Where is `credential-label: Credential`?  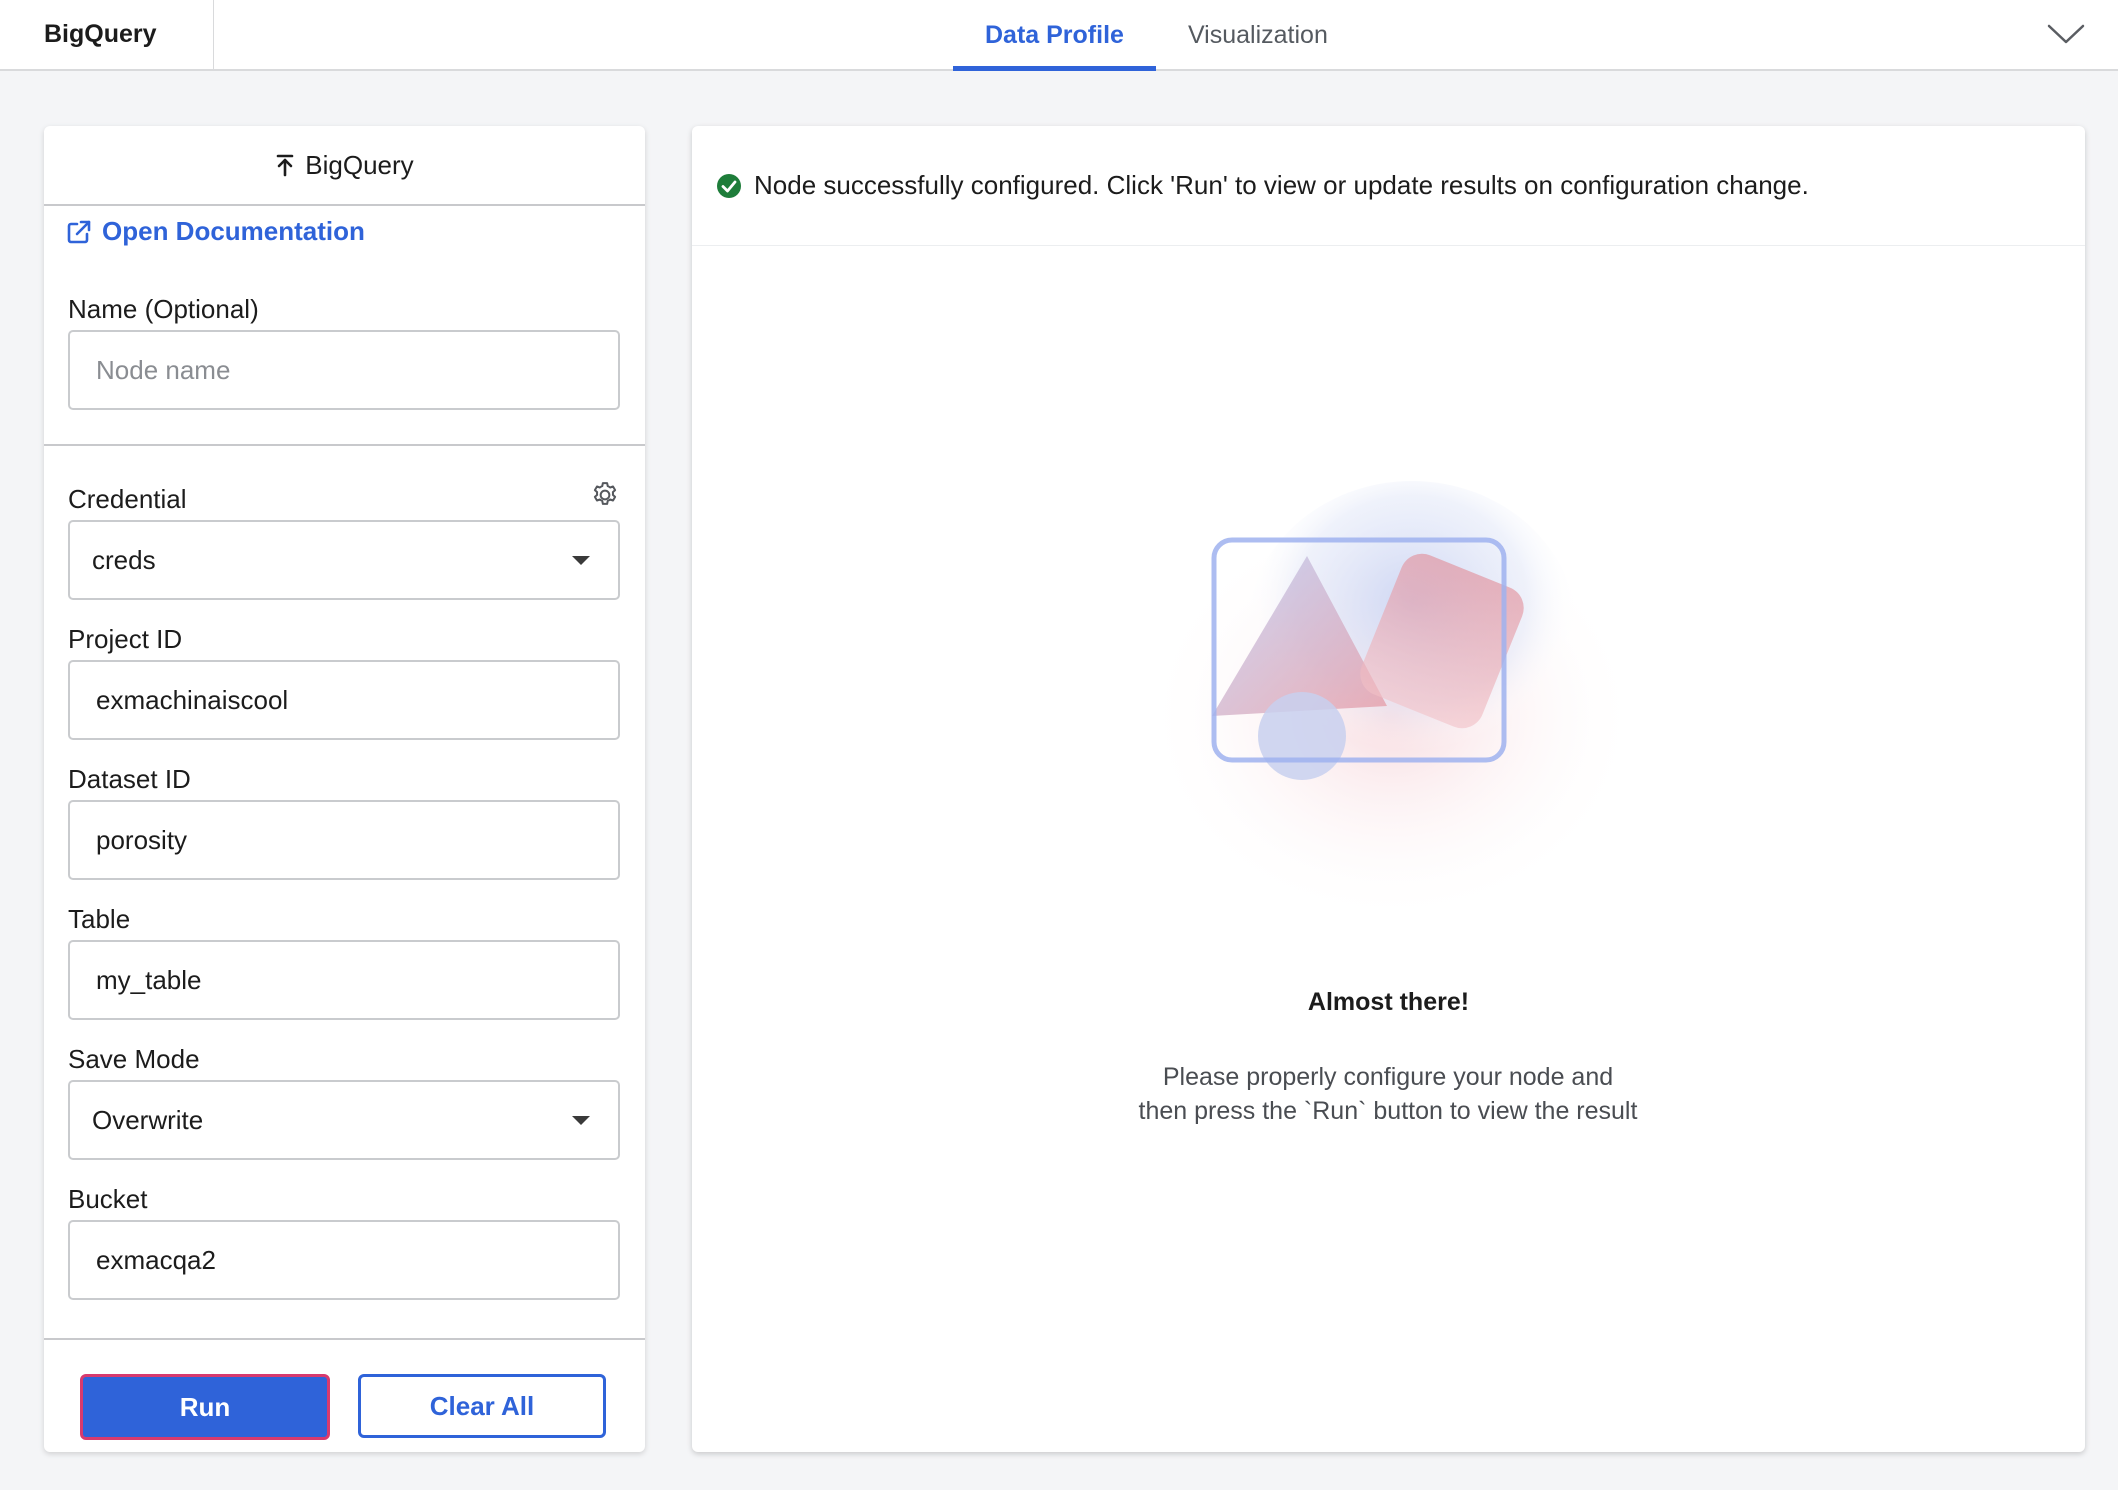
credential-label: Credential is located at coordinates (127, 499).